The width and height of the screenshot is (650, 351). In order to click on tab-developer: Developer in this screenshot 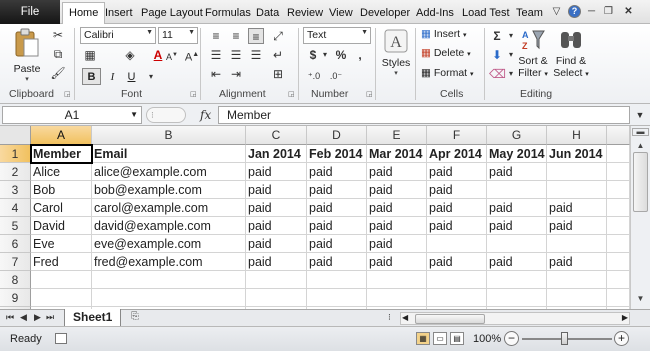, I will do `click(385, 13)`.